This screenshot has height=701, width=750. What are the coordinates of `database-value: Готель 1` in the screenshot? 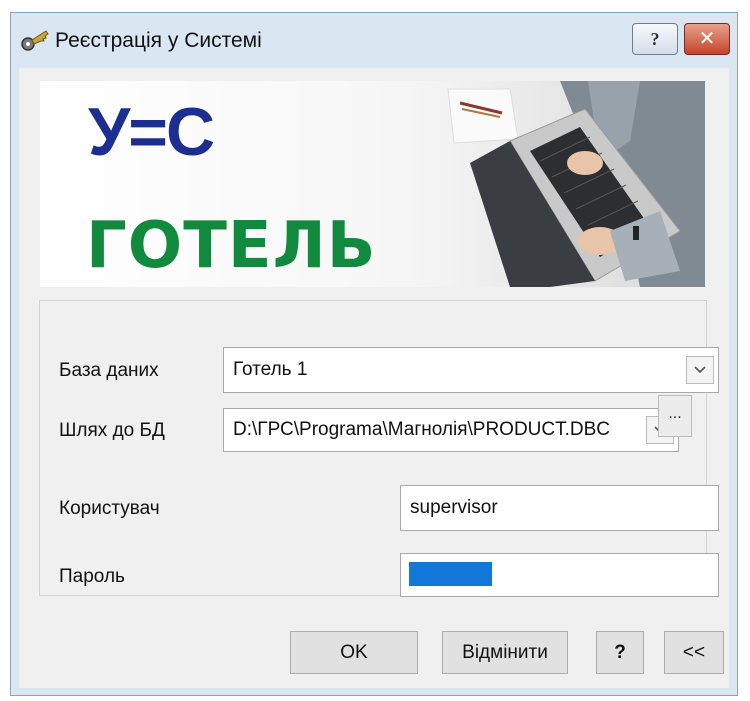 It's located at (270, 369).